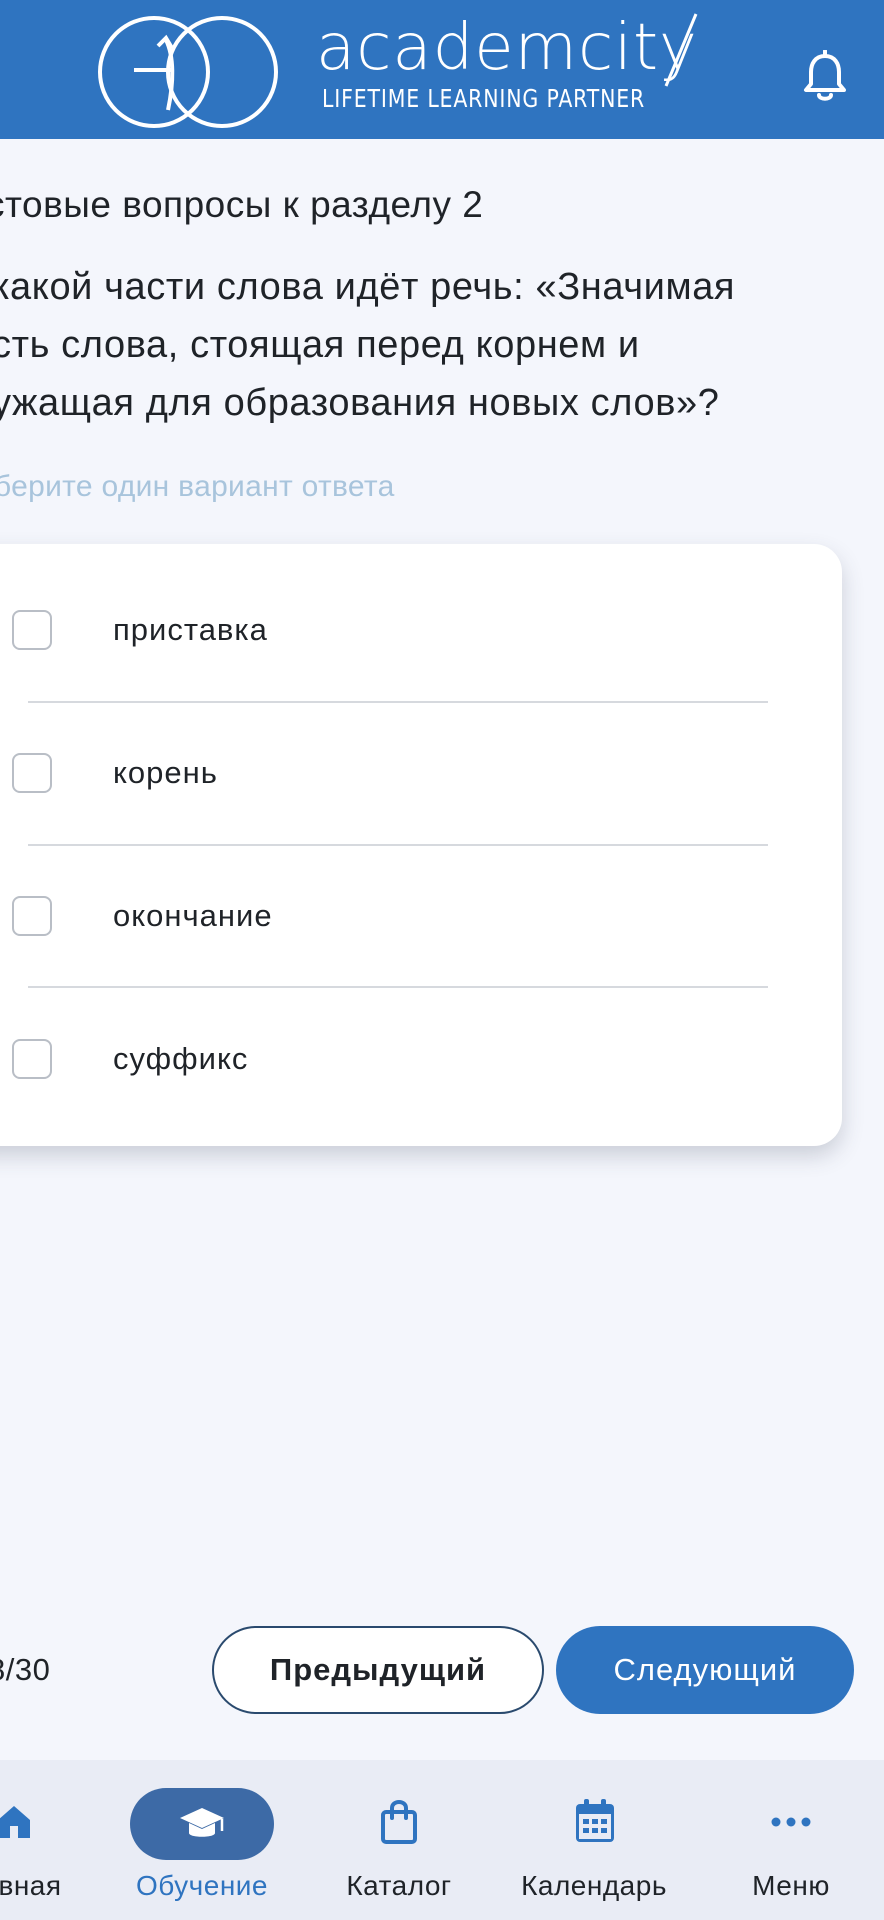  What do you see at coordinates (197, 486) in the screenshot?
I see `answer-hint: берите один вариант ответа` at bounding box center [197, 486].